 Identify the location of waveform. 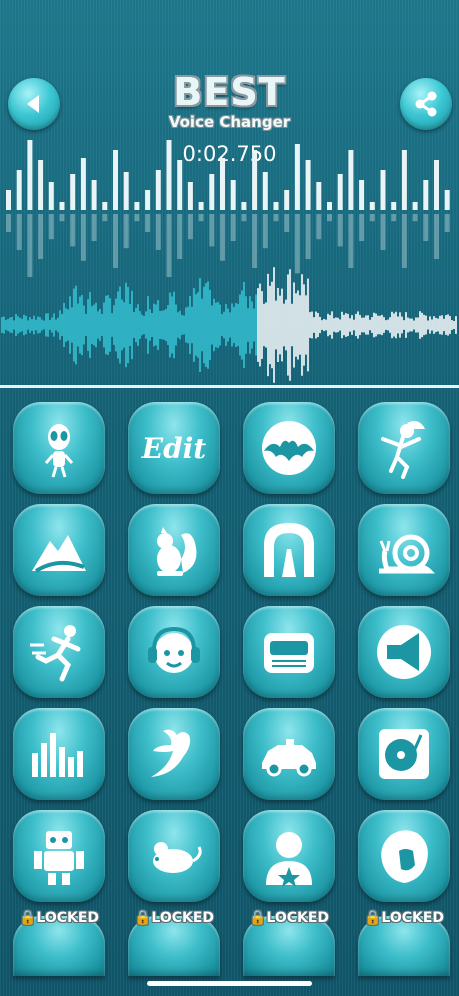
(229, 325).